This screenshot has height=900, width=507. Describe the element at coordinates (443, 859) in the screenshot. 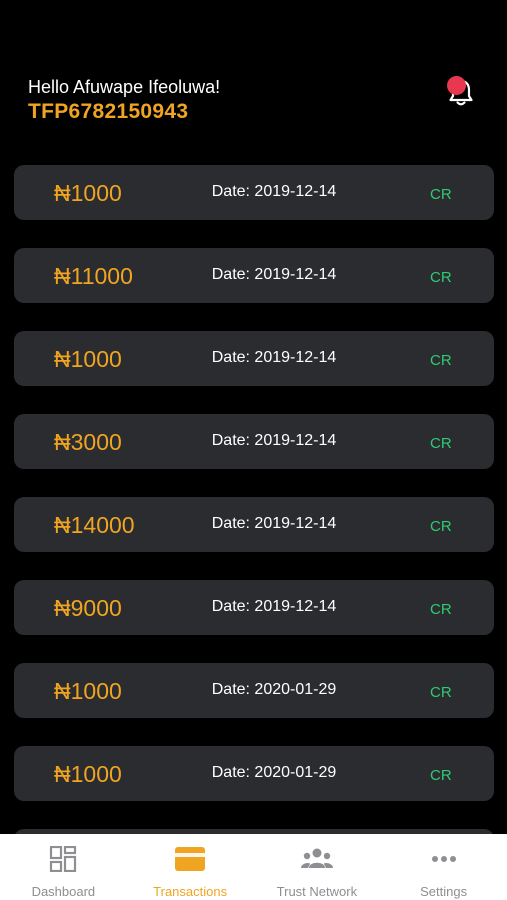

I see `more-icon` at that location.